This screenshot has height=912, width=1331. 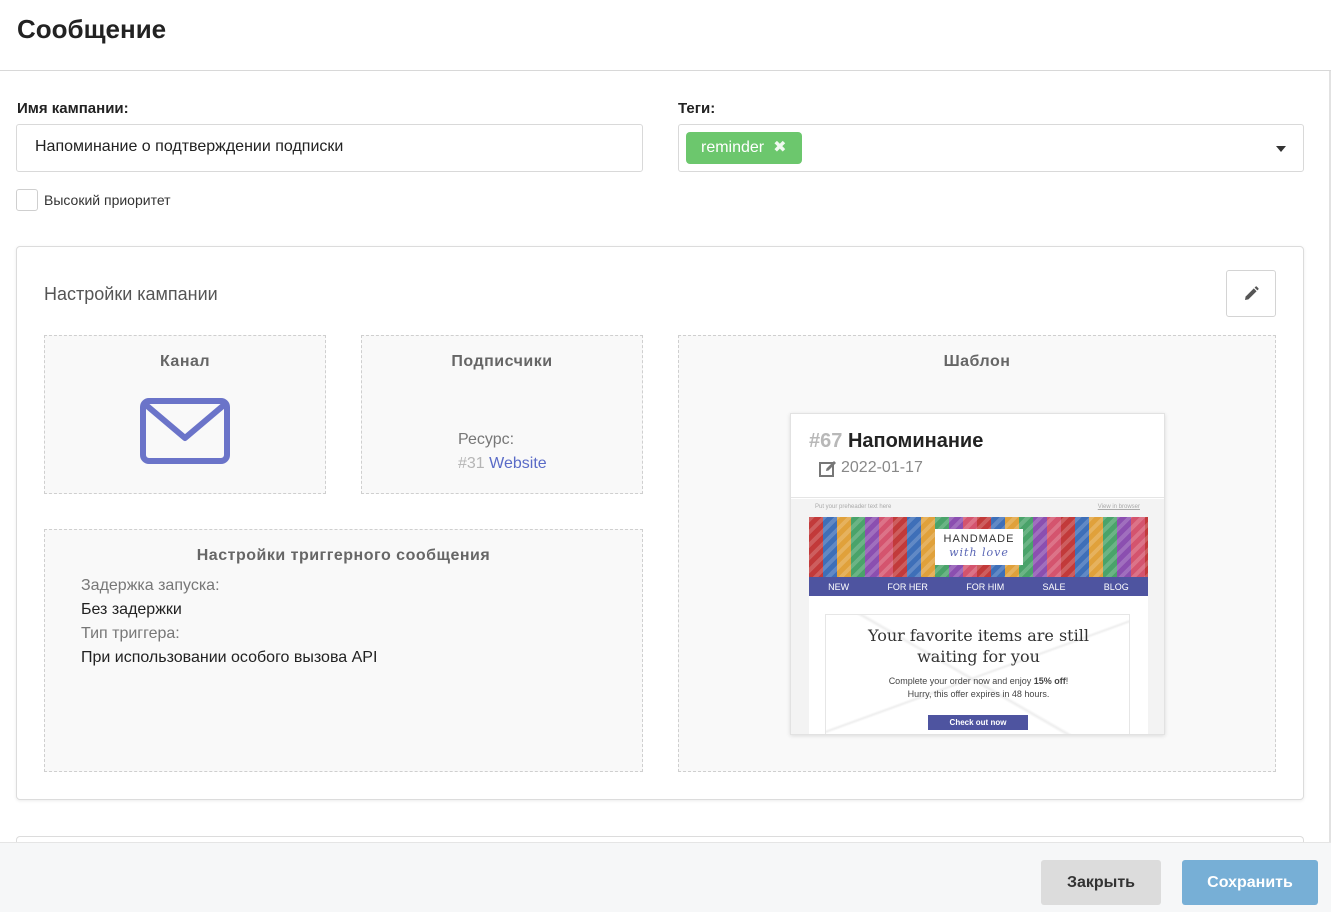 What do you see at coordinates (985, 586) in the screenshot?
I see `preview-nav-item: FOR HIM` at bounding box center [985, 586].